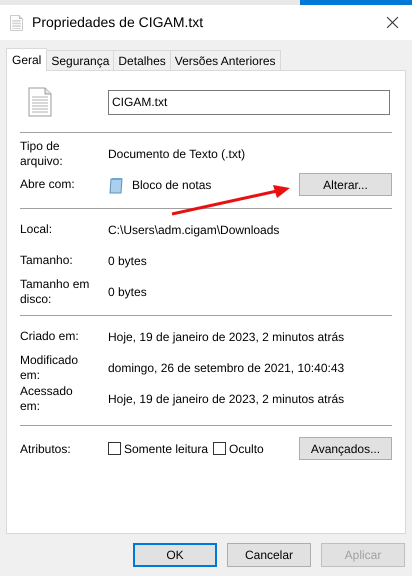 The image size is (412, 576). What do you see at coordinates (50, 367) in the screenshot?
I see `field-label: Modificado em:` at bounding box center [50, 367].